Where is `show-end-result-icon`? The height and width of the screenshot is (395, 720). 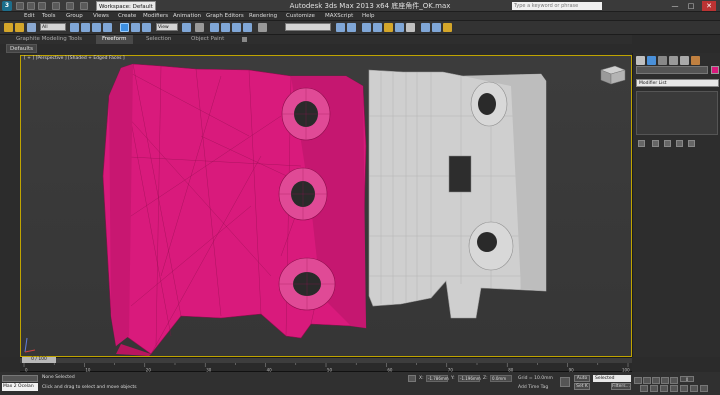 show-end-result-icon is located at coordinates (655, 143).